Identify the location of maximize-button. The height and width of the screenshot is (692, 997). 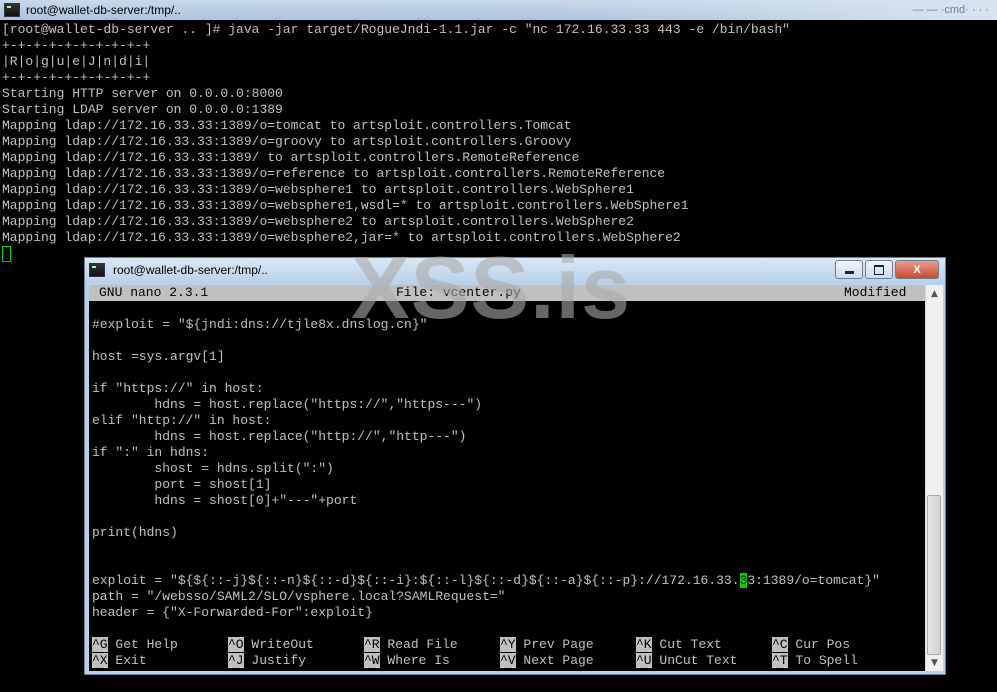
(879, 269).